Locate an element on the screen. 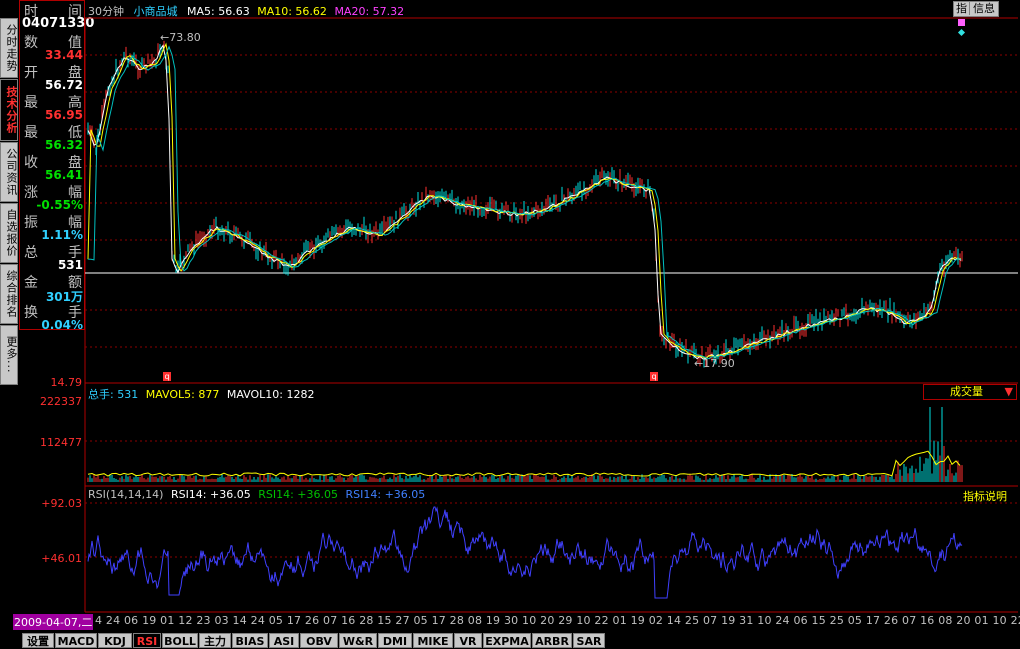  header-buttons: 指信息 is located at coordinates (976, 9).